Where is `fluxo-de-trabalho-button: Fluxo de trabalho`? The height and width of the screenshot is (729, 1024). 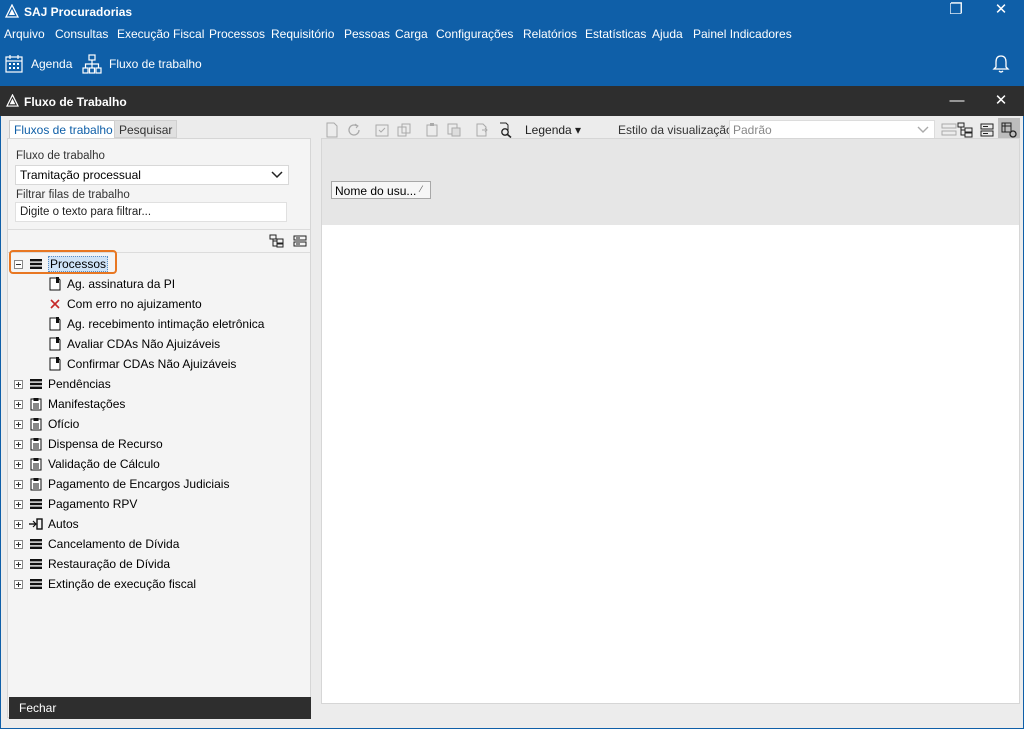 fluxo-de-trabalho-button: Fluxo de trabalho is located at coordinates (142, 64).